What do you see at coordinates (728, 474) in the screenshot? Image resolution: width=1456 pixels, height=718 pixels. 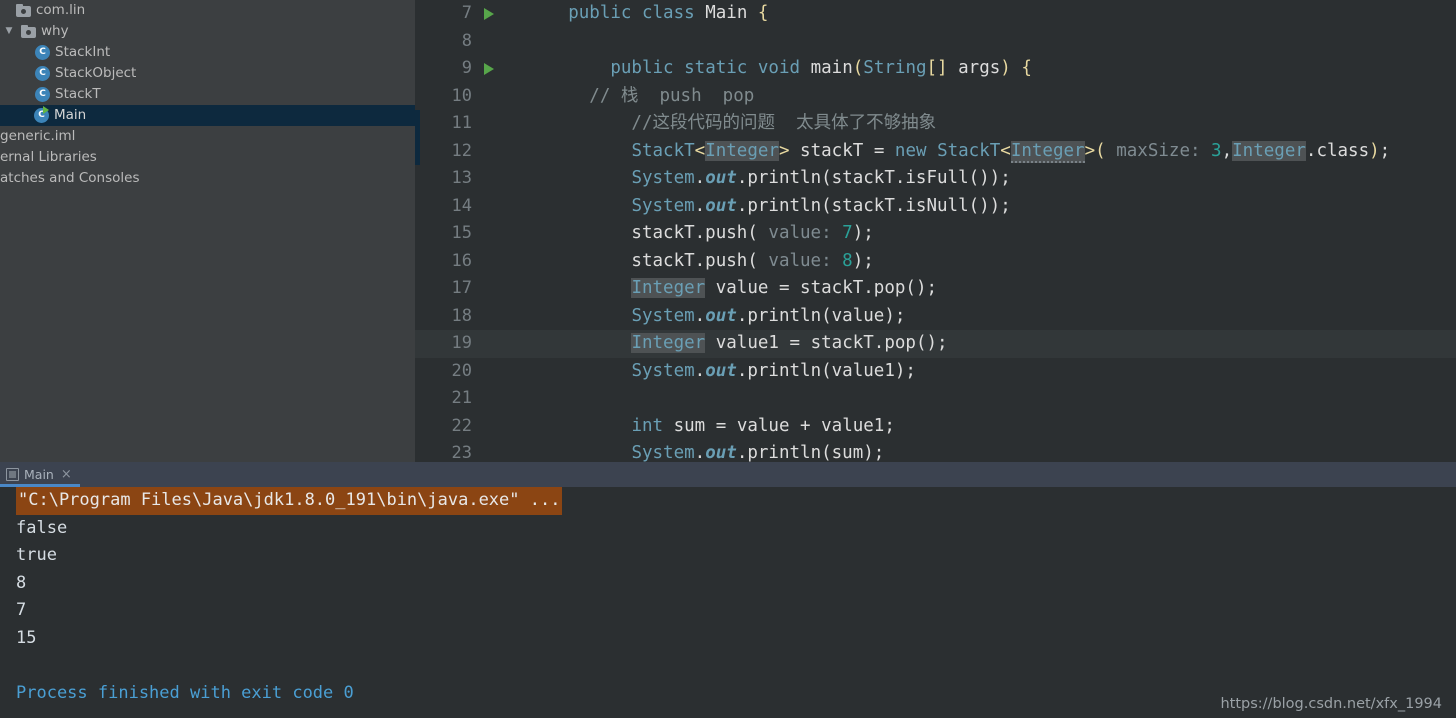 I see `run-tool-window-tabbar: Main ×` at bounding box center [728, 474].